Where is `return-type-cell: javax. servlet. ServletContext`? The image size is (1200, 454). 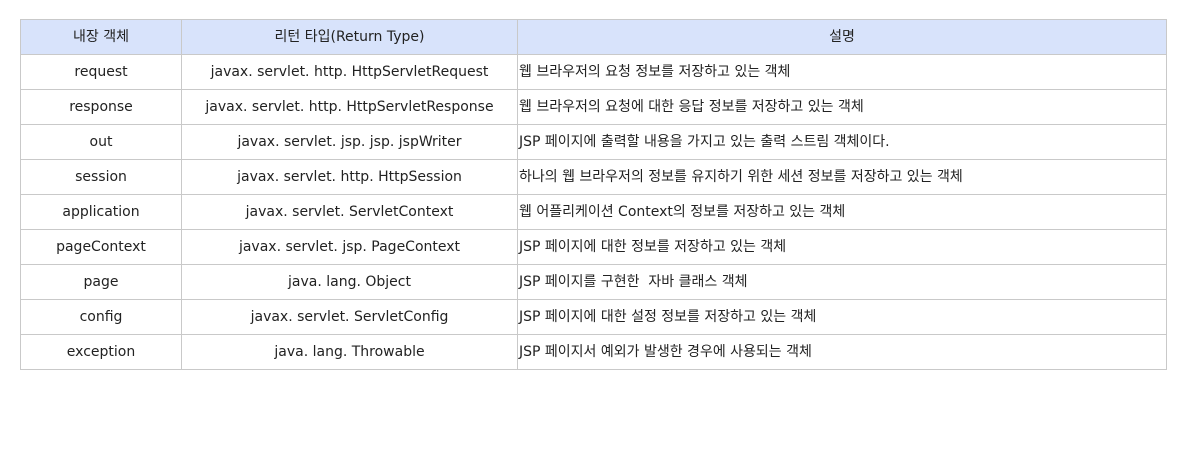
return-type-cell: javax. servlet. ServletContext is located at coordinates (349, 212).